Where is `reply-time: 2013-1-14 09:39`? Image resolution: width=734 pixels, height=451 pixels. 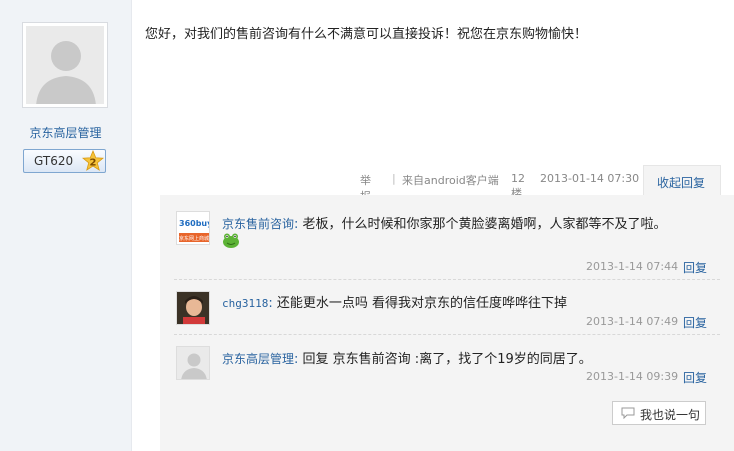 reply-time: 2013-1-14 09:39 is located at coordinates (632, 376).